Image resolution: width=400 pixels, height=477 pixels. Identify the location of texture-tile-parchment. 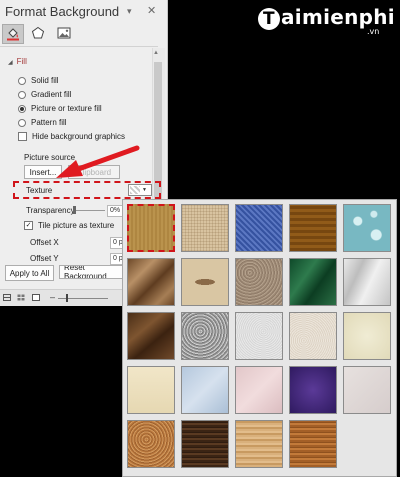
(367, 336).